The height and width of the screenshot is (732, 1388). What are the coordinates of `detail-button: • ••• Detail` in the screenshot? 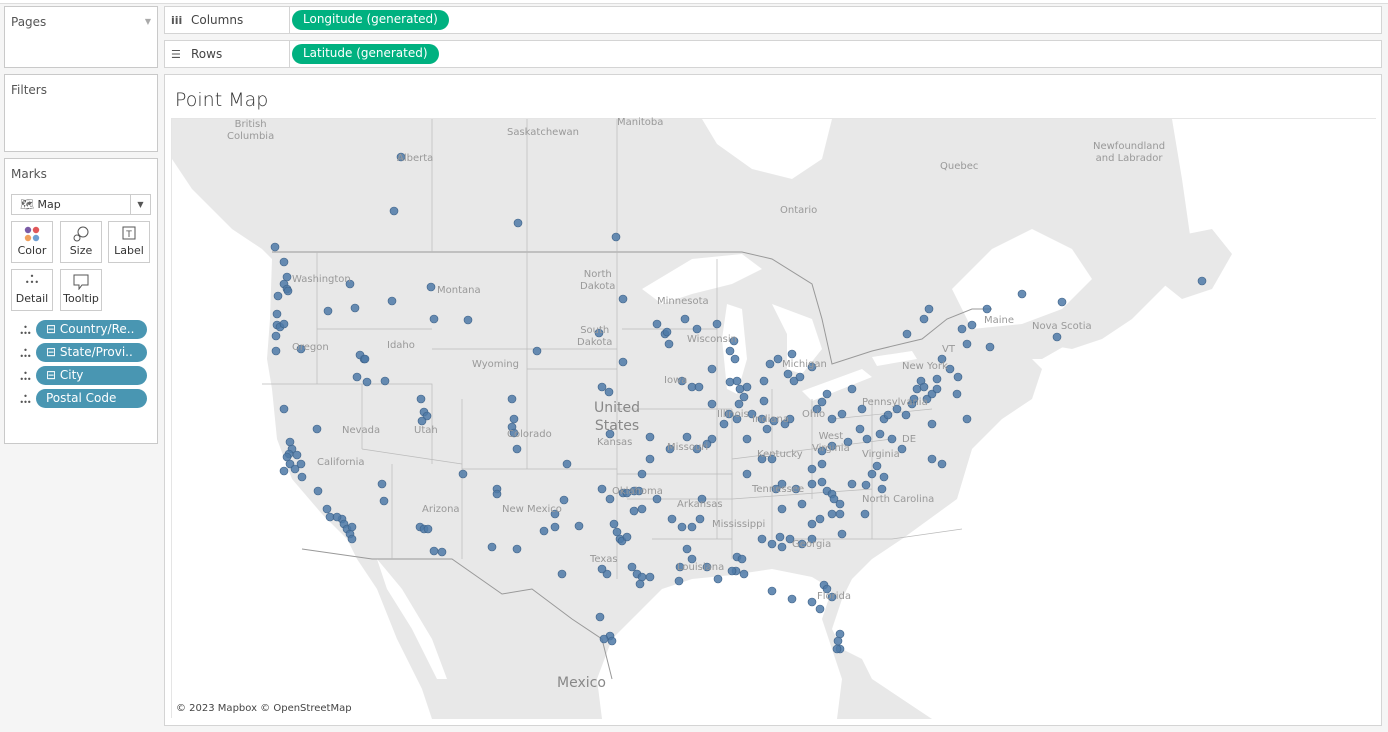 It's located at (32, 290).